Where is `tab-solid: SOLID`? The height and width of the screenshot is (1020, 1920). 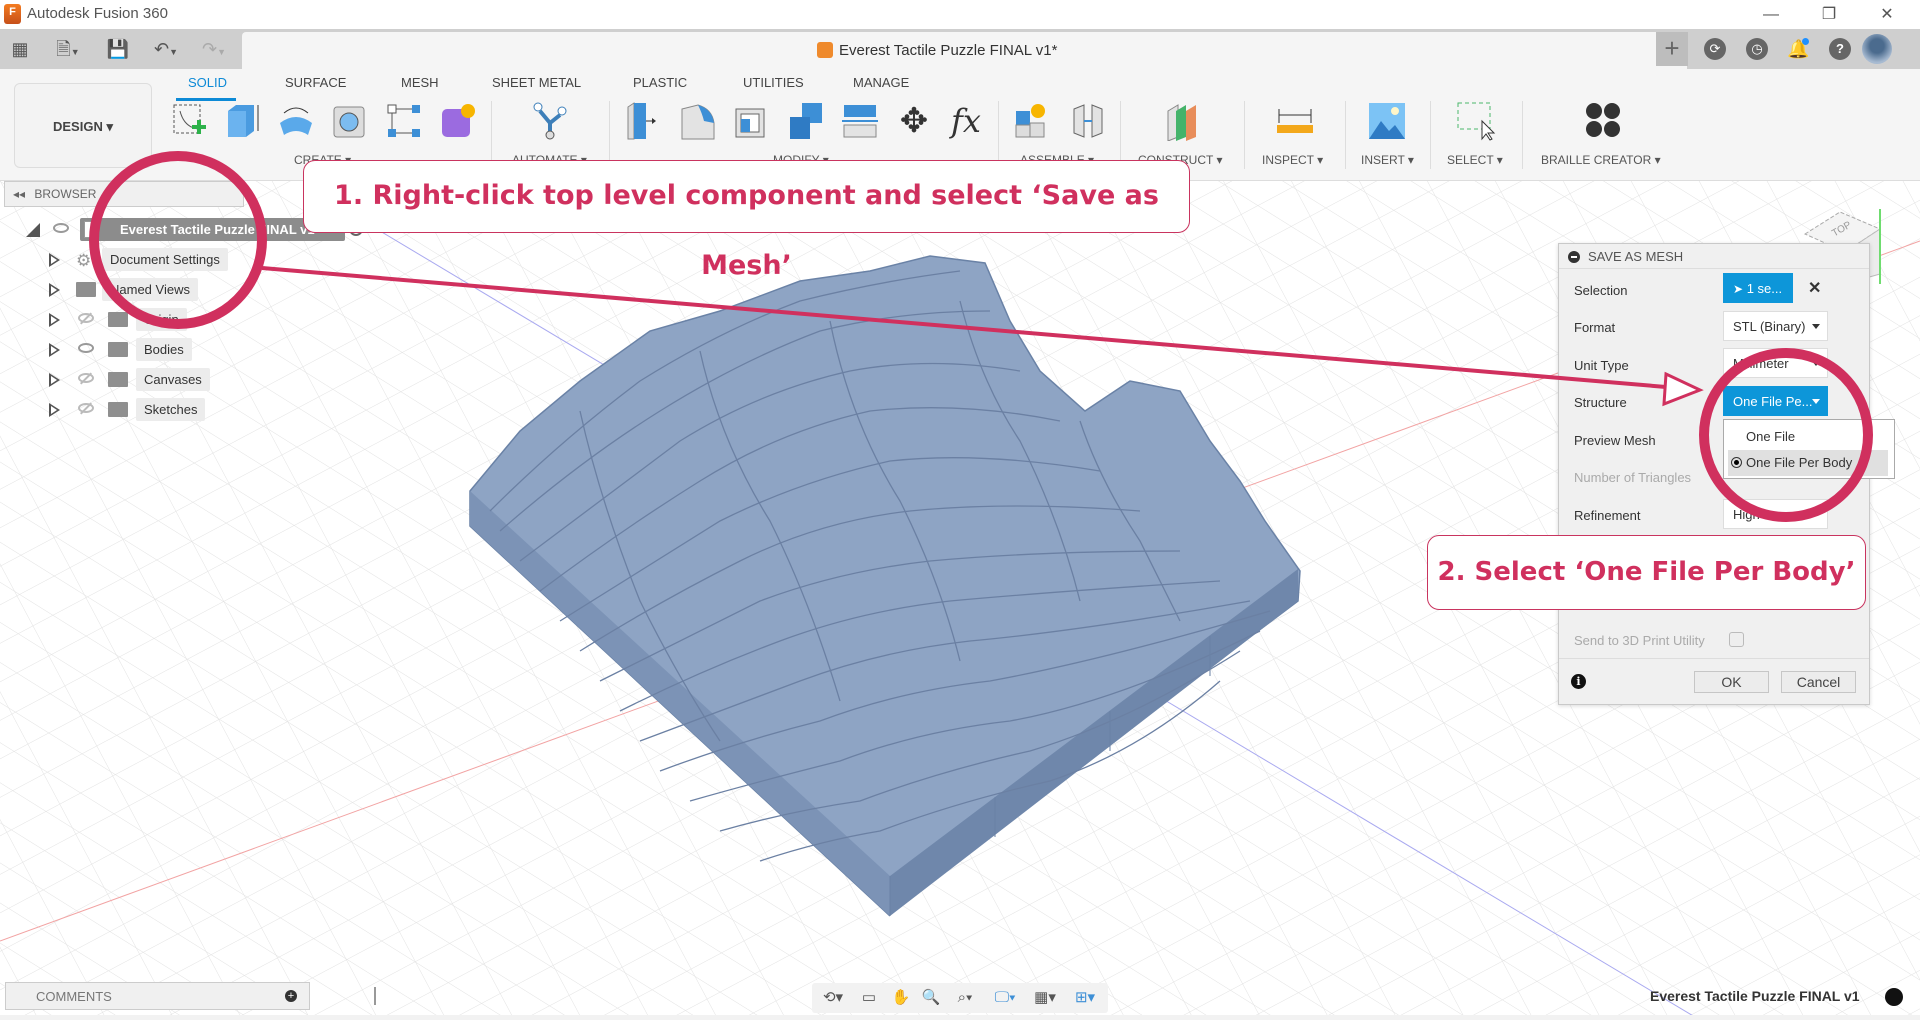 tab-solid: SOLID is located at coordinates (207, 82).